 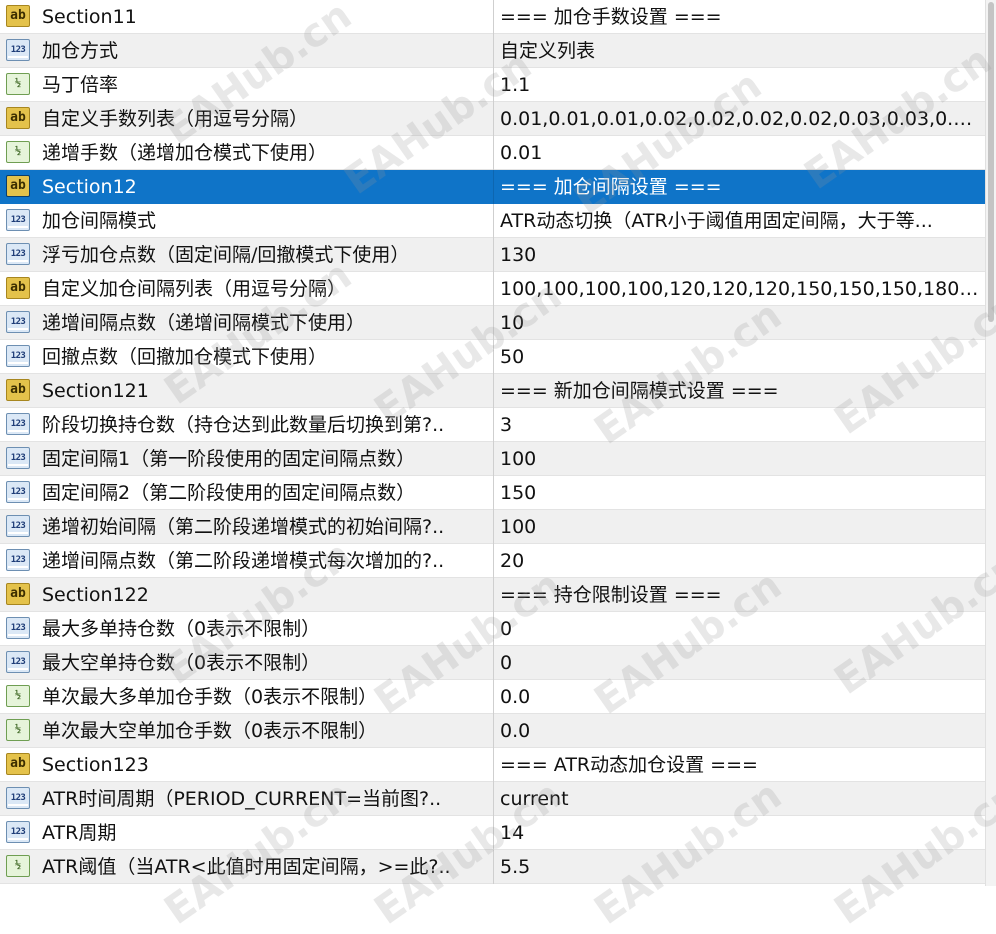 What do you see at coordinates (194, 289) in the screenshot?
I see `parameter-name: 自定义加仓间隔列表（用逗号分隔）` at bounding box center [194, 289].